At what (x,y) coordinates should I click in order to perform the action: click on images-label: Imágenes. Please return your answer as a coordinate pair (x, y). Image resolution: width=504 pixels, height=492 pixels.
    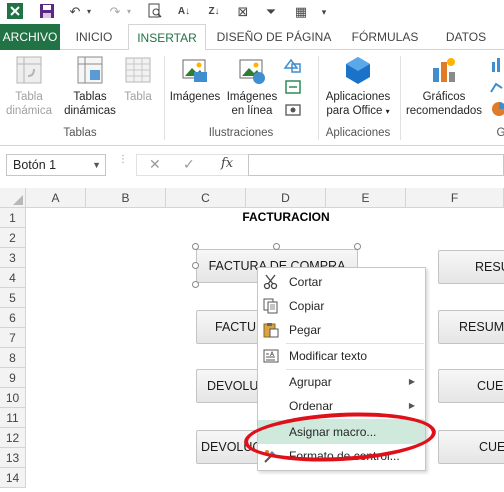
    Looking at the image, I should click on (195, 97).